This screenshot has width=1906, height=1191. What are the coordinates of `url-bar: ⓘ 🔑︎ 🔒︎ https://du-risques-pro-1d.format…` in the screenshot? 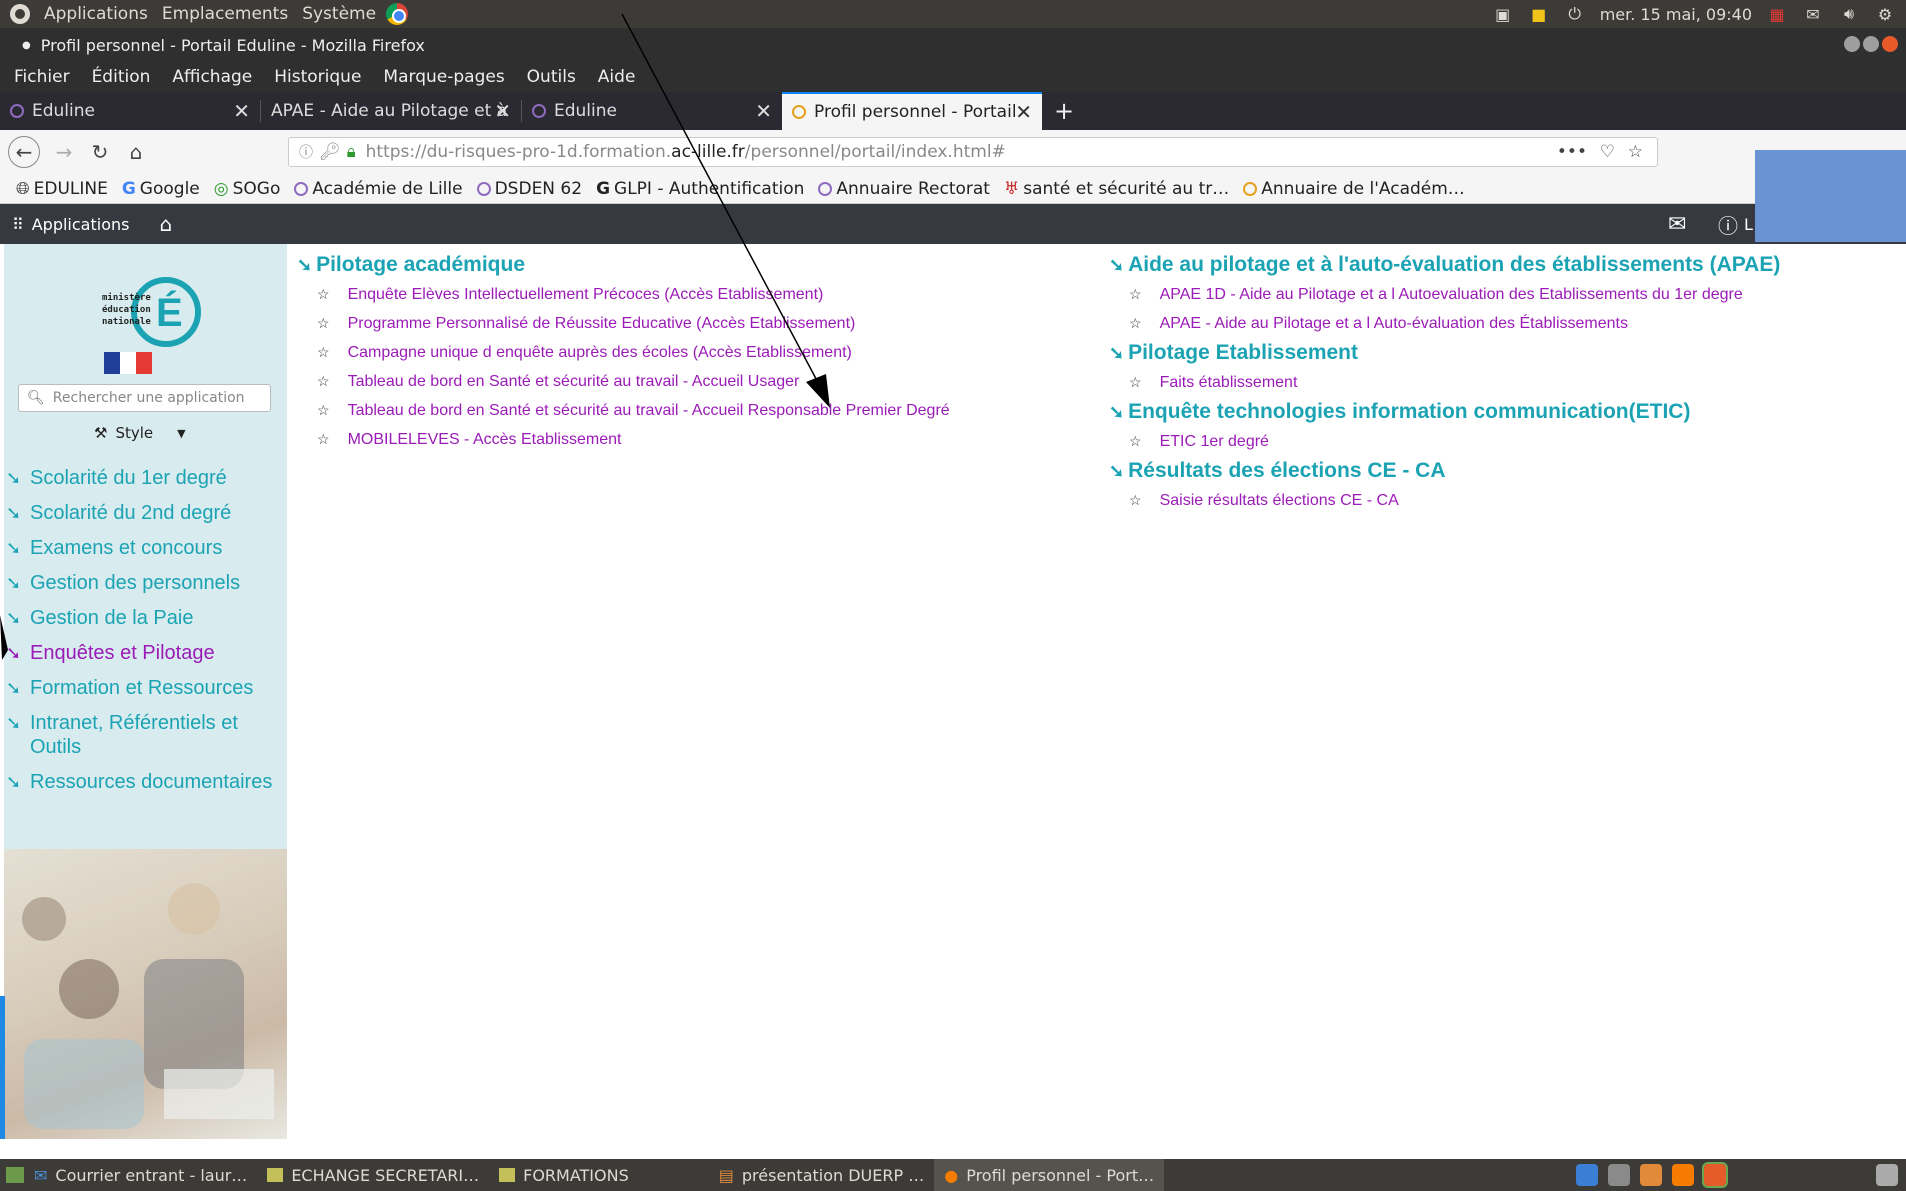 It's located at (973, 152).